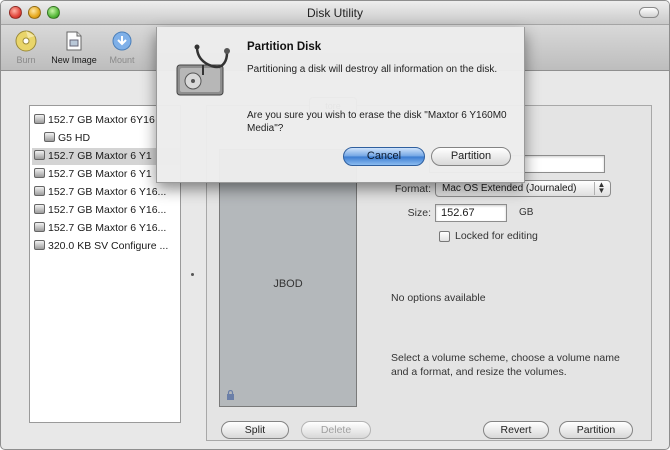 The width and height of the screenshot is (670, 450). Describe the element at coordinates (412, 189) in the screenshot. I see `format-label: Format:` at that location.